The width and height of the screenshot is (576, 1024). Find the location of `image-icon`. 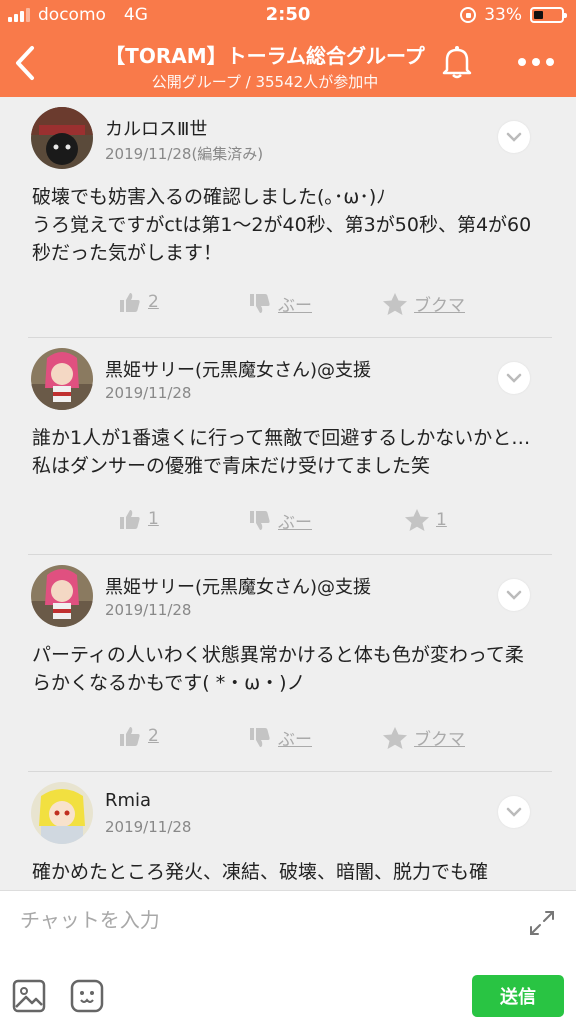

image-icon is located at coordinates (29, 996).